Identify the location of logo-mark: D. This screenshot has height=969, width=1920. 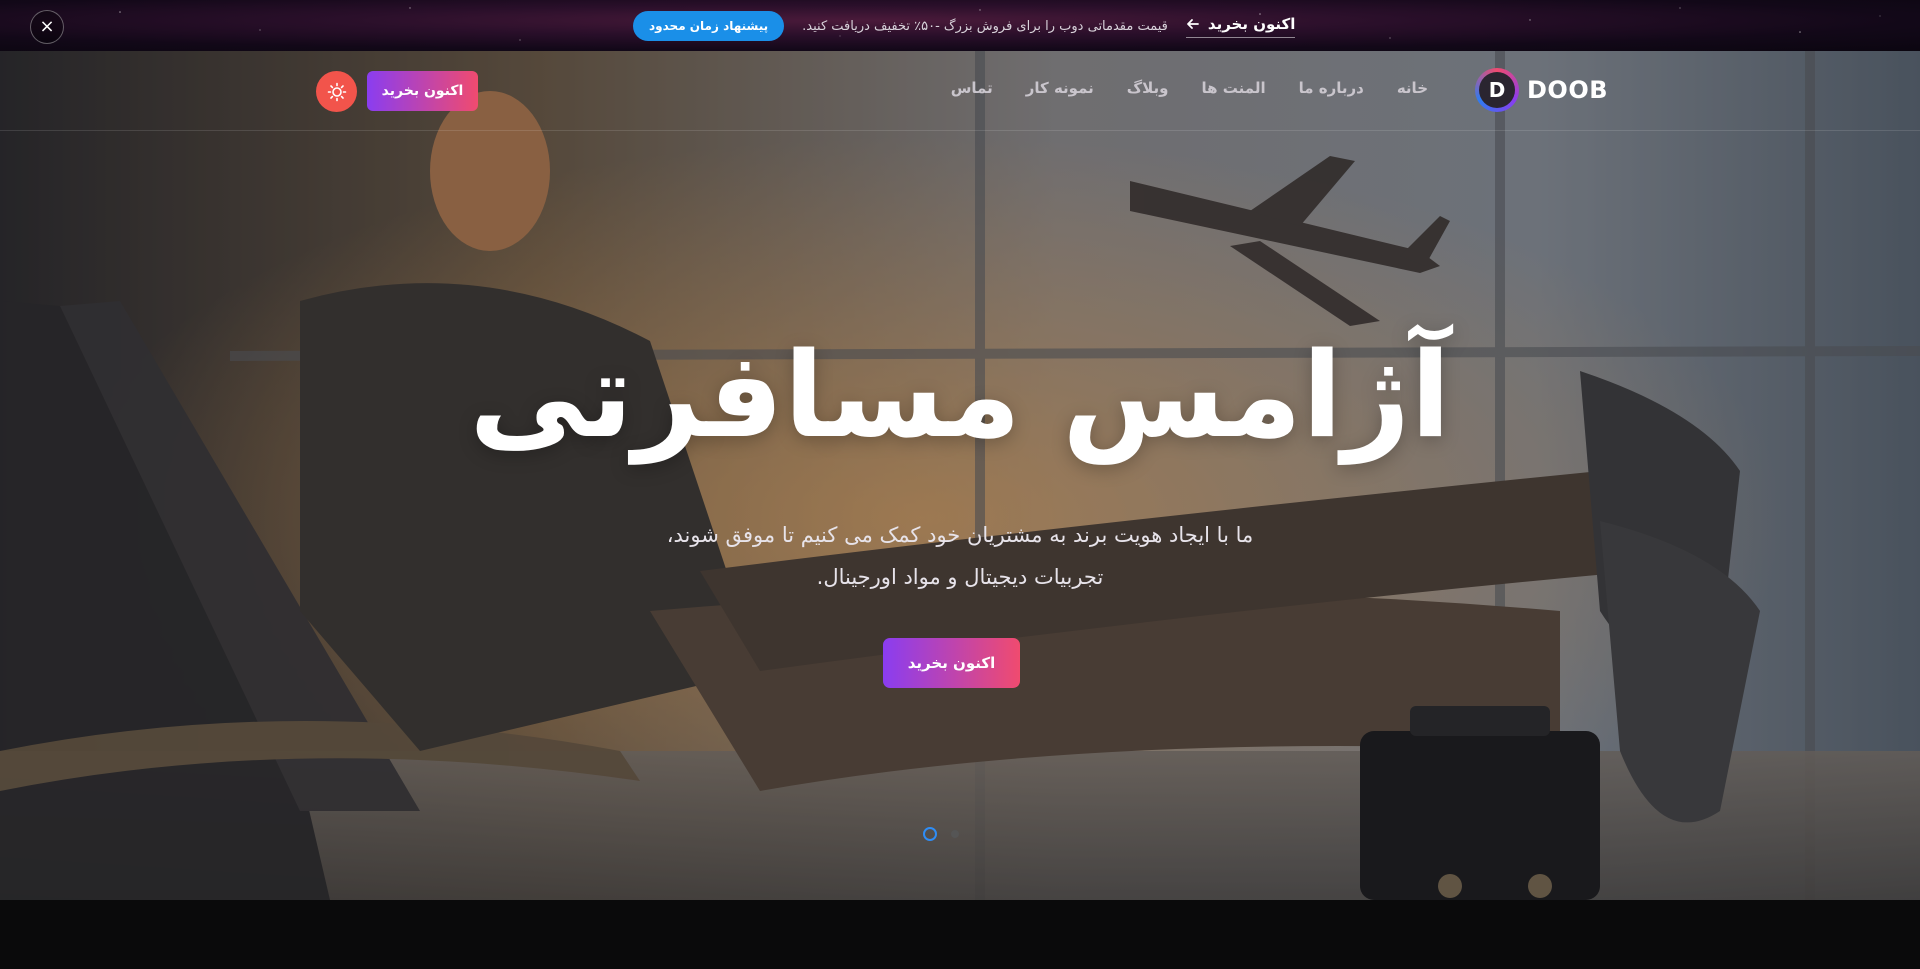
(1497, 90).